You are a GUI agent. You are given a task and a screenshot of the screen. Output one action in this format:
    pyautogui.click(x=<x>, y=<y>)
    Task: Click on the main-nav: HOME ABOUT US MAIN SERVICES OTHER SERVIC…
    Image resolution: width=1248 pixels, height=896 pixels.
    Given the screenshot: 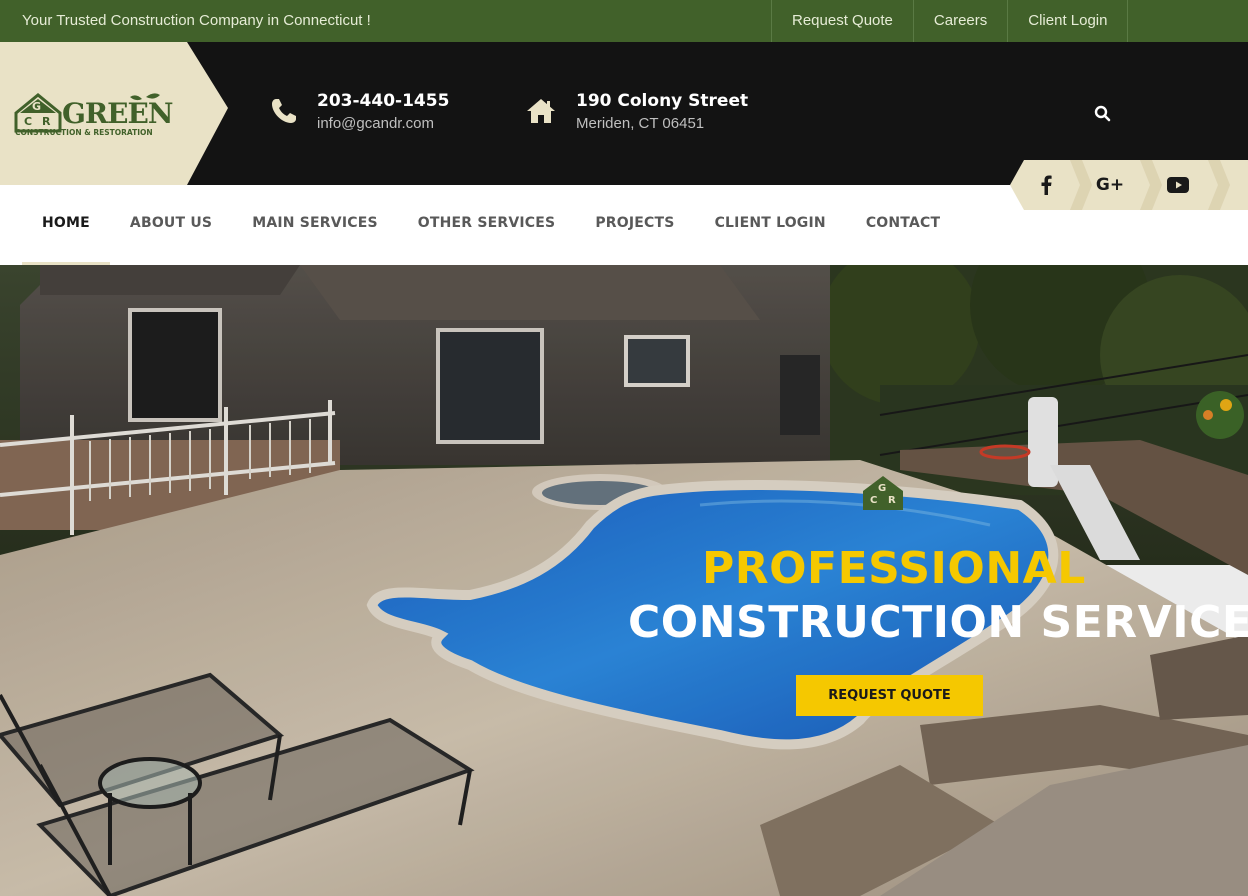 What is the action you would take?
    pyautogui.click(x=505, y=225)
    